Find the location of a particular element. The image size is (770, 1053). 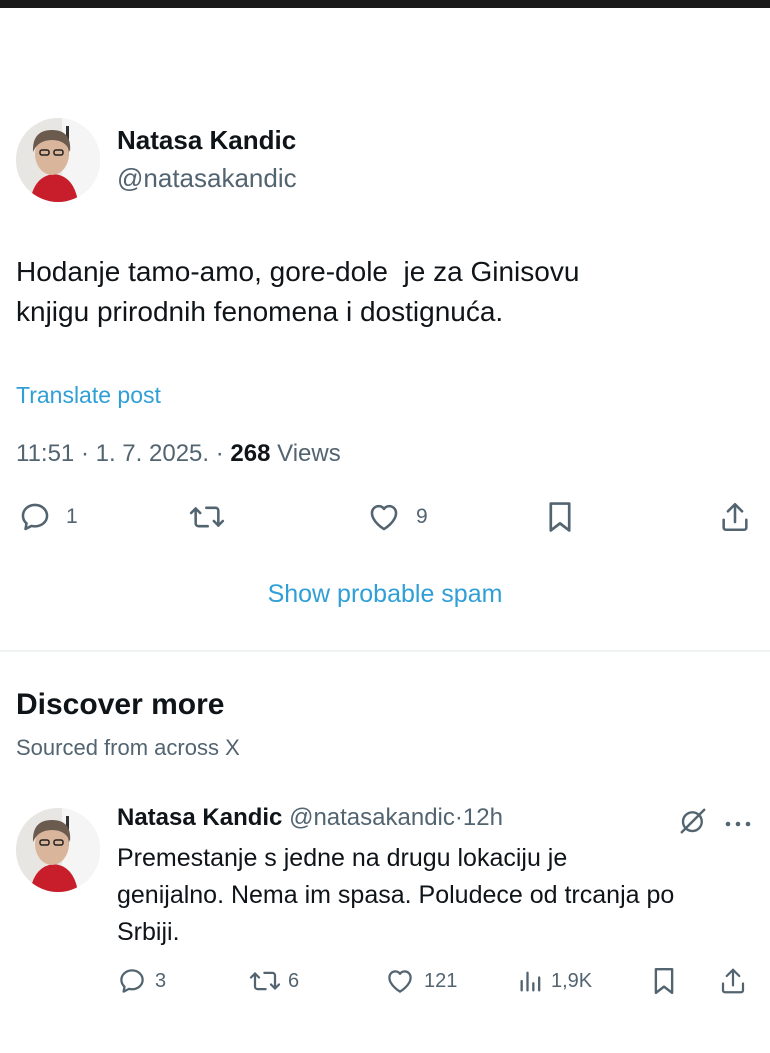

repost-count: 6 is located at coordinates (294, 980).